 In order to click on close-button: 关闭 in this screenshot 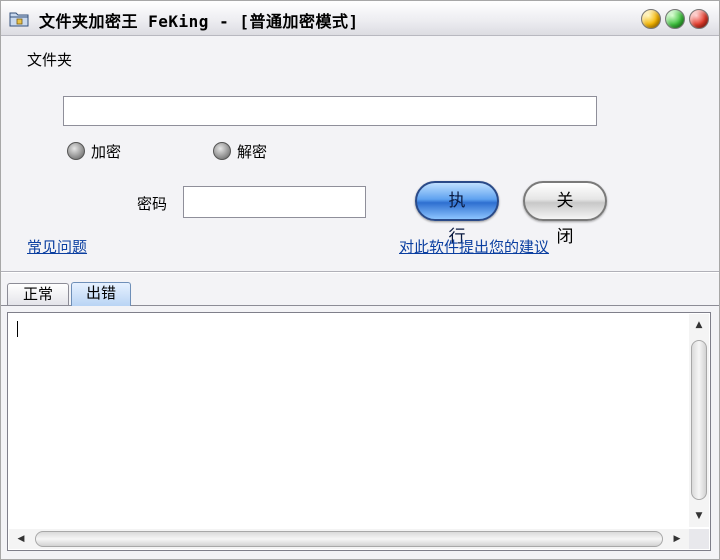, I will do `click(565, 214)`.